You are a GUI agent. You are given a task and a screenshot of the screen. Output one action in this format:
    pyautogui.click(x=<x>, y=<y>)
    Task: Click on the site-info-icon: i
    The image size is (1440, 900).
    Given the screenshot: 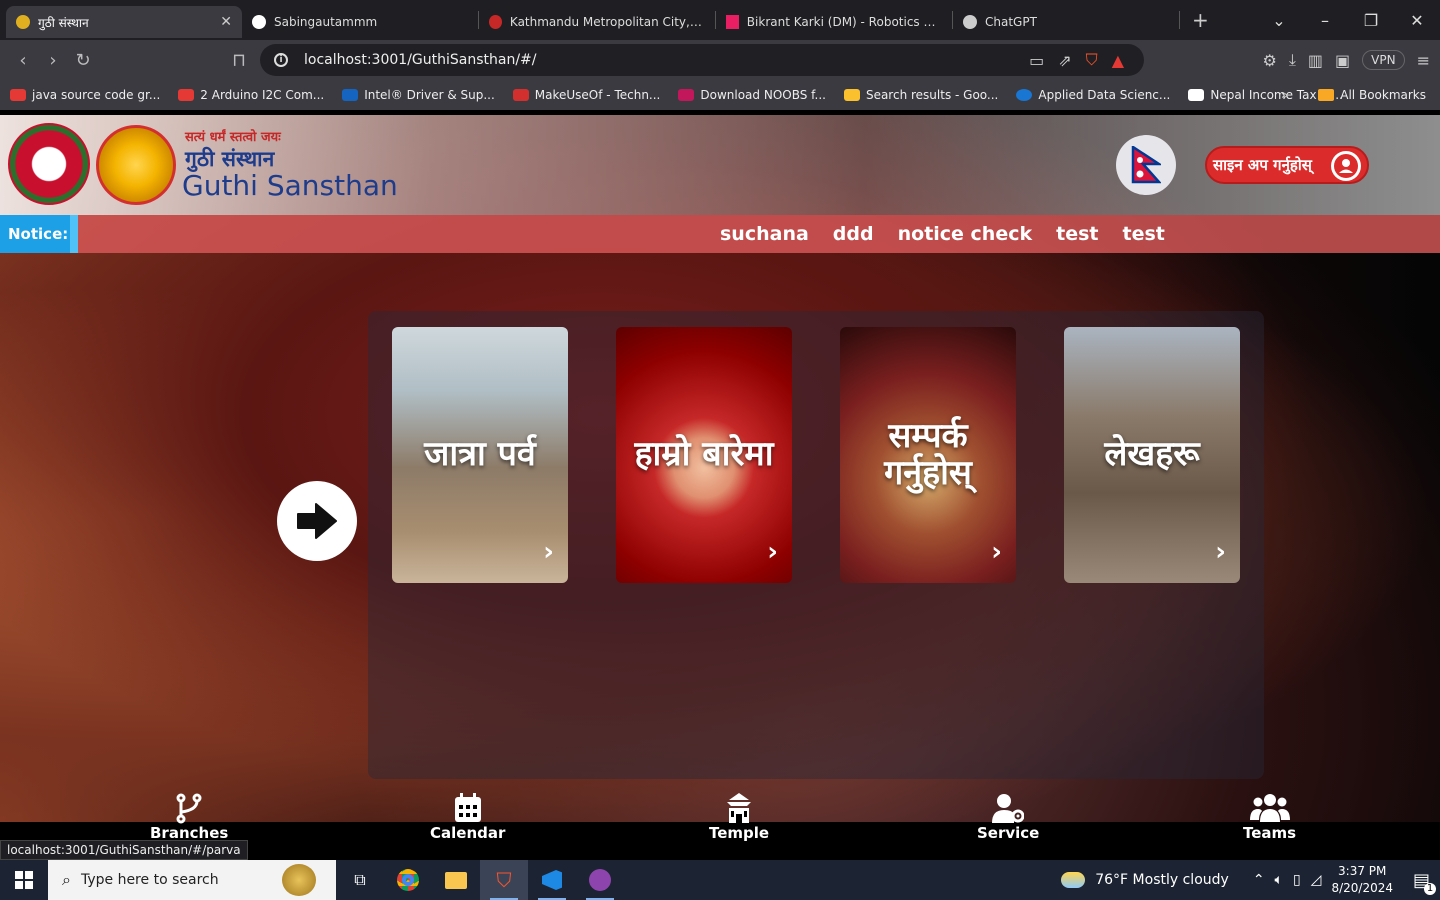 What is the action you would take?
    pyautogui.click(x=281, y=60)
    